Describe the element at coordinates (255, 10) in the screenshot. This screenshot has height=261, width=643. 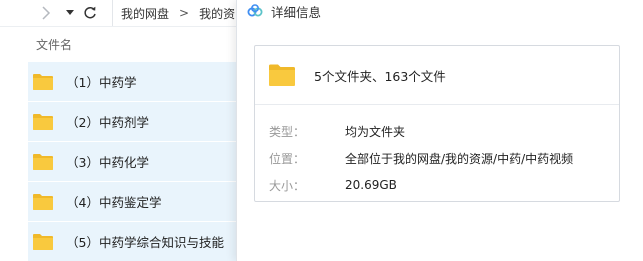
I see `cloud-logo-icon` at that location.